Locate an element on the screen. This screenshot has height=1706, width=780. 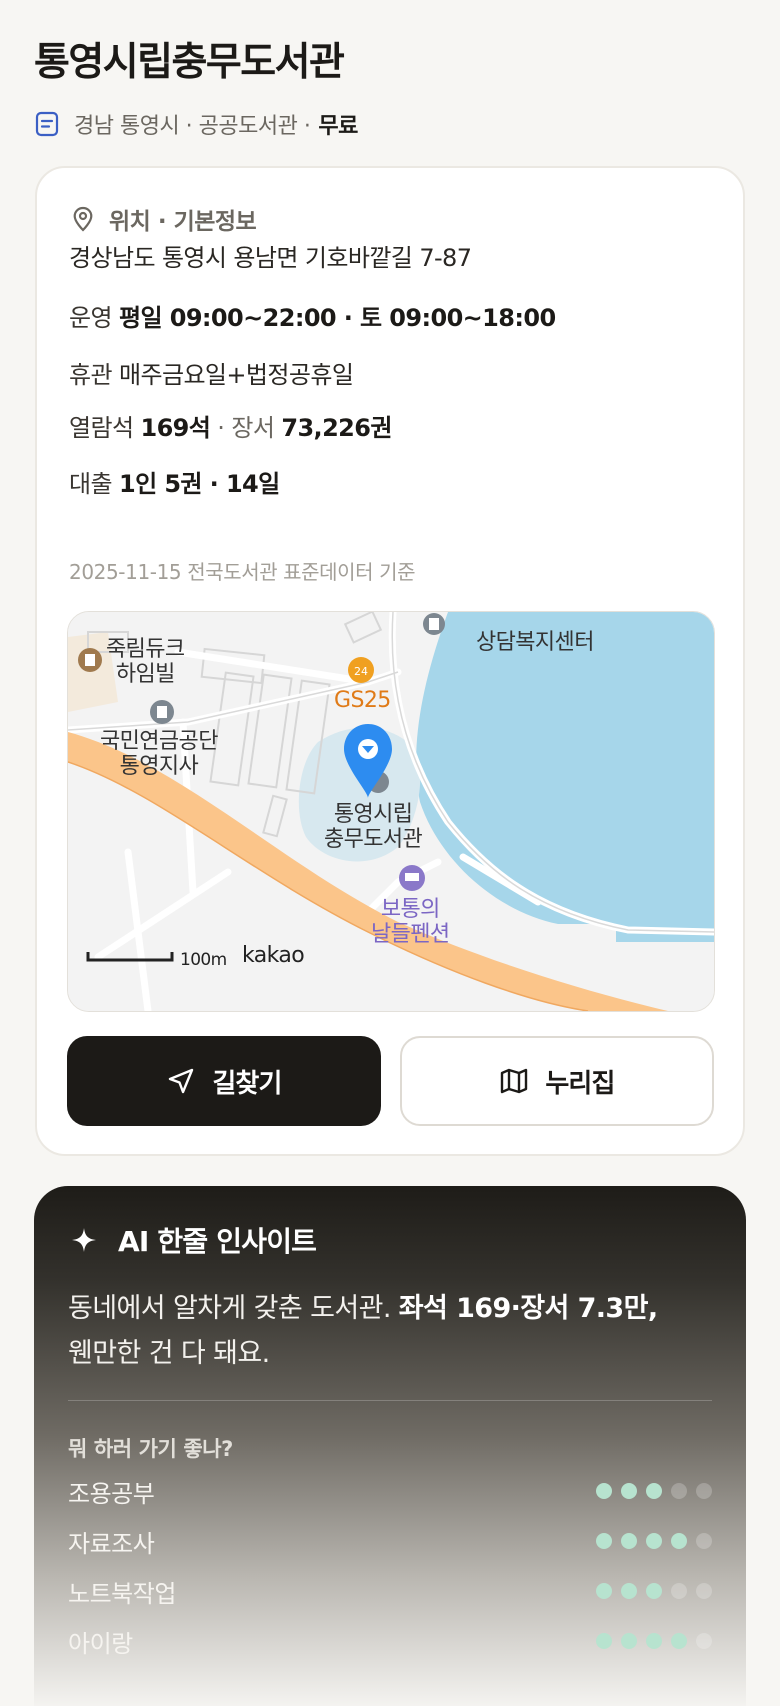
activity-row: 조용공부 is located at coordinates (390, 1492).